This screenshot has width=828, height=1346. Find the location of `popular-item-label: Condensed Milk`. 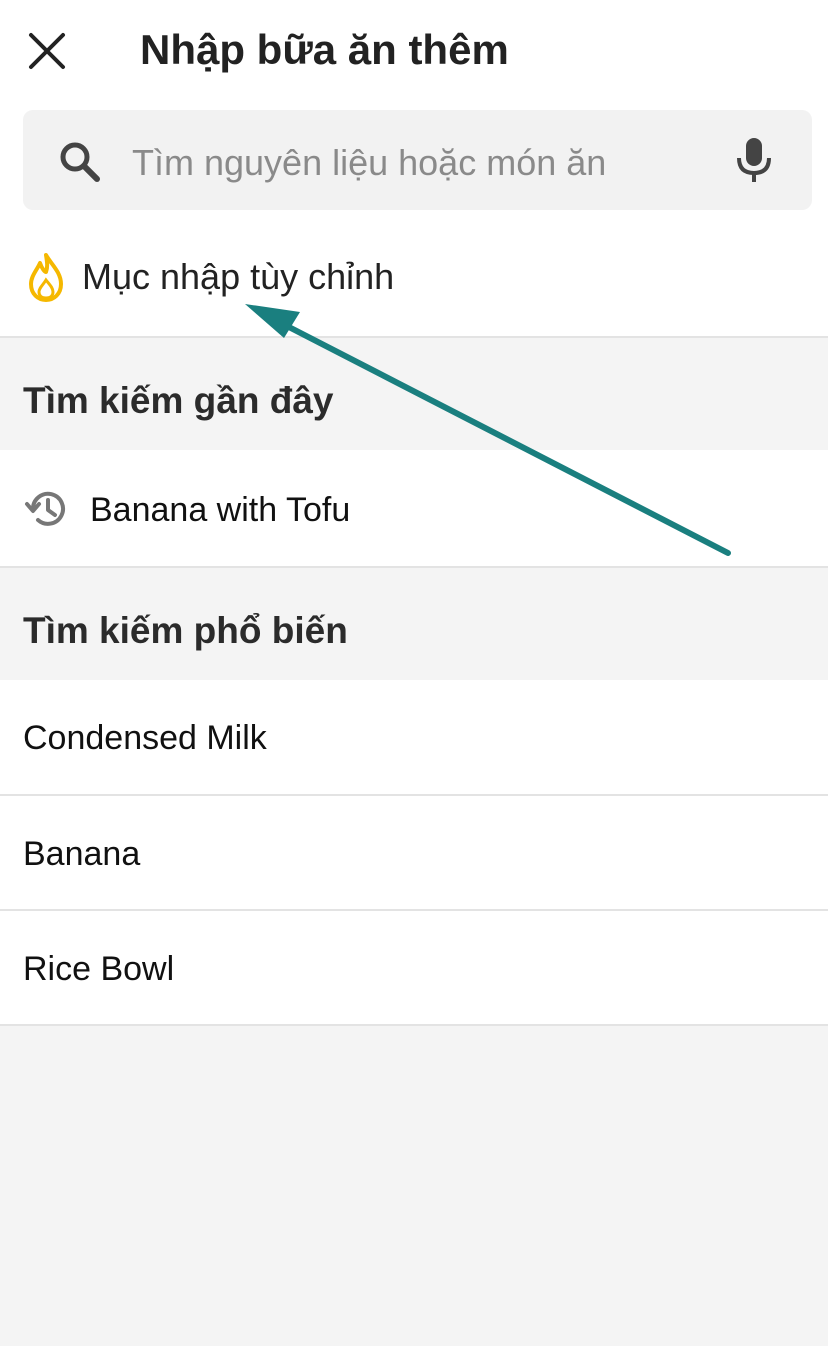

popular-item-label: Condensed Milk is located at coordinates (145, 738).